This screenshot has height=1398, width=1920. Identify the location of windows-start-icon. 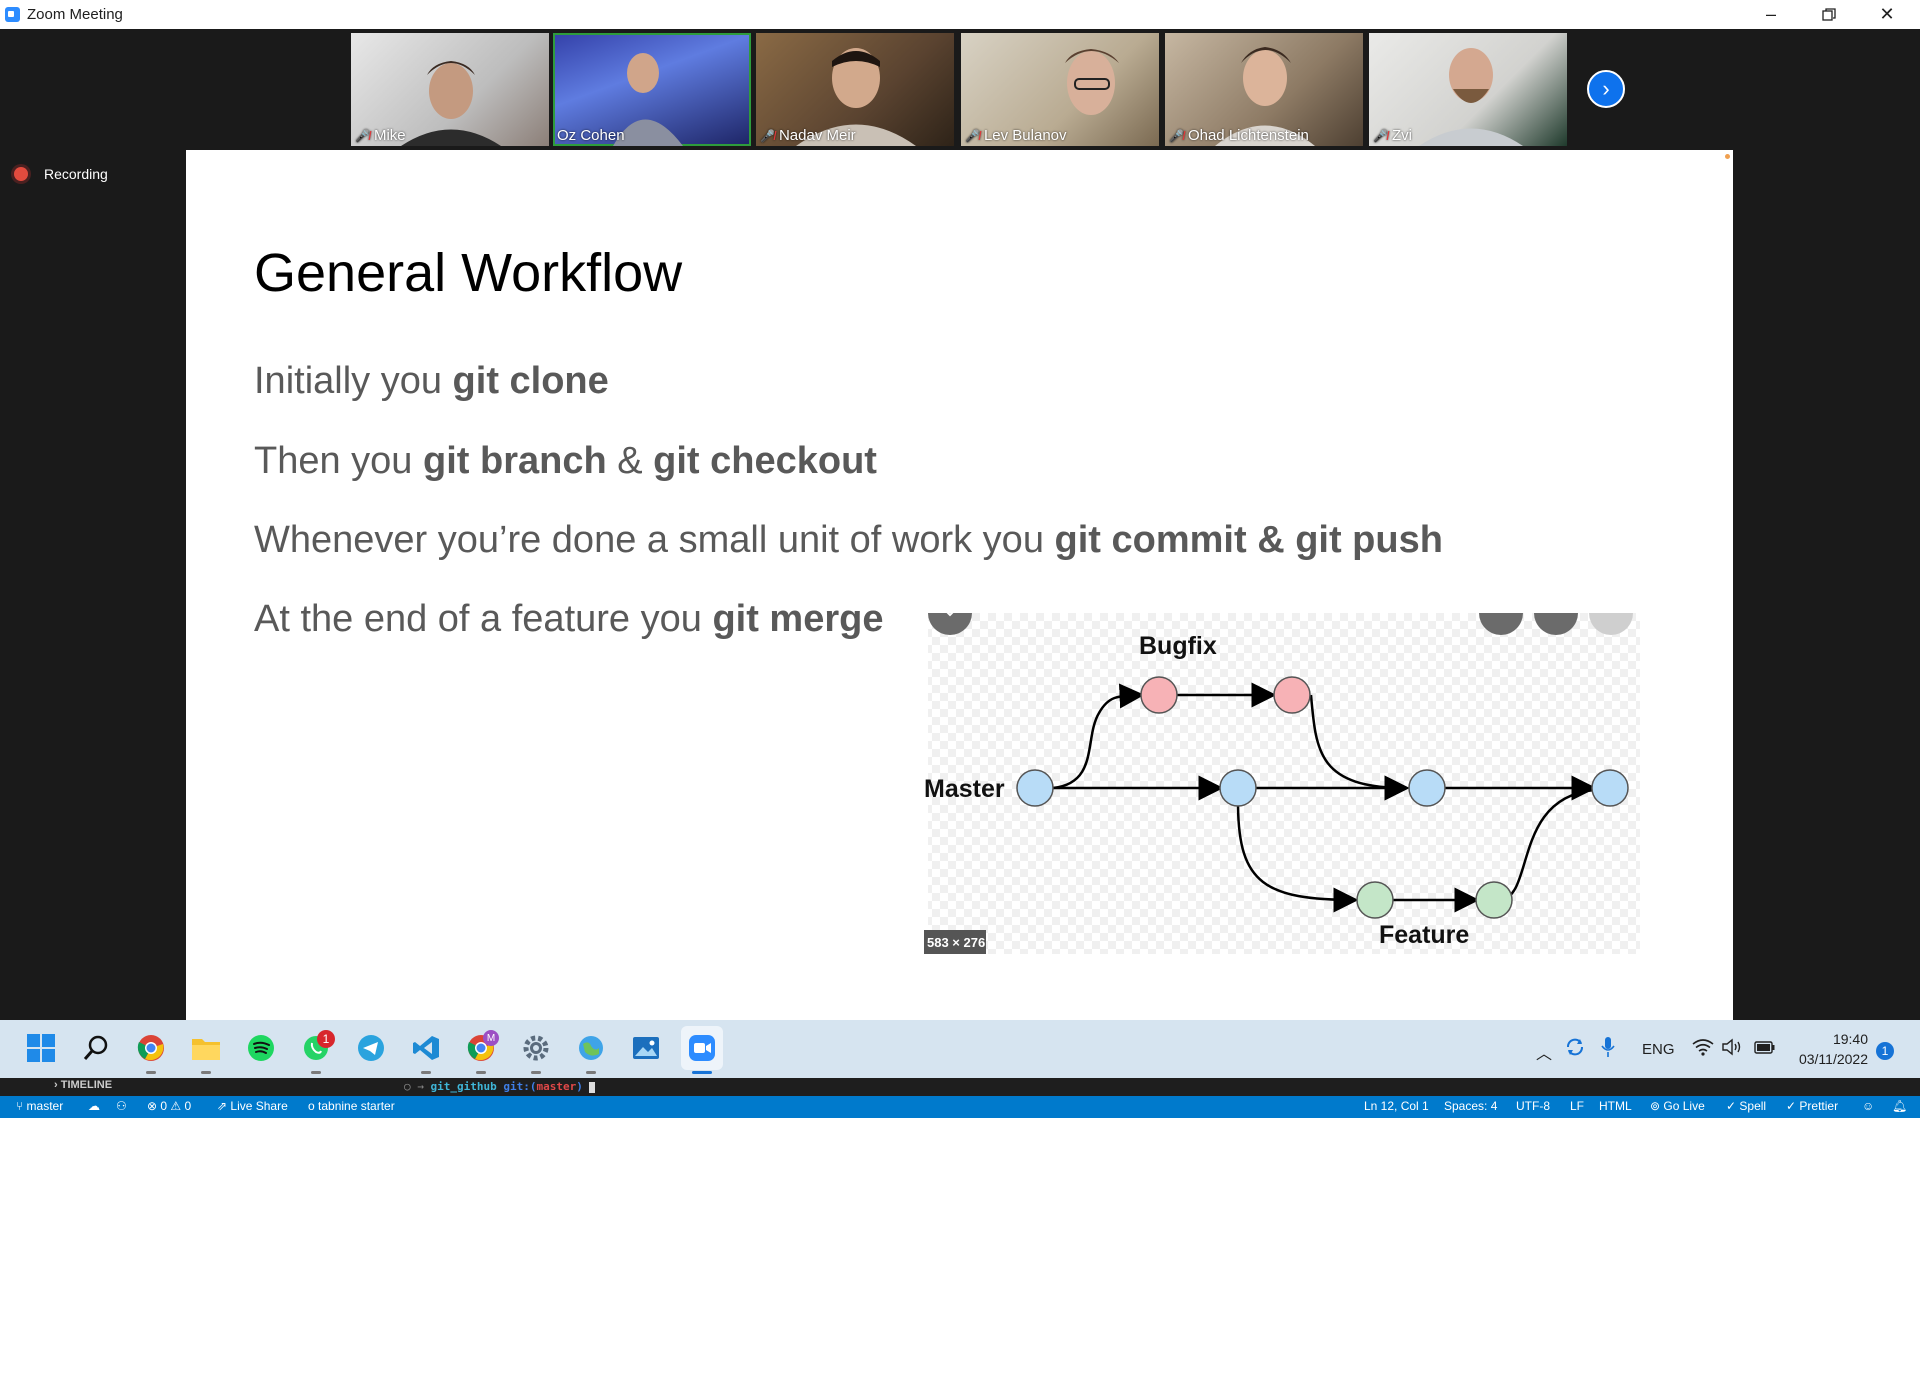
(41, 1048).